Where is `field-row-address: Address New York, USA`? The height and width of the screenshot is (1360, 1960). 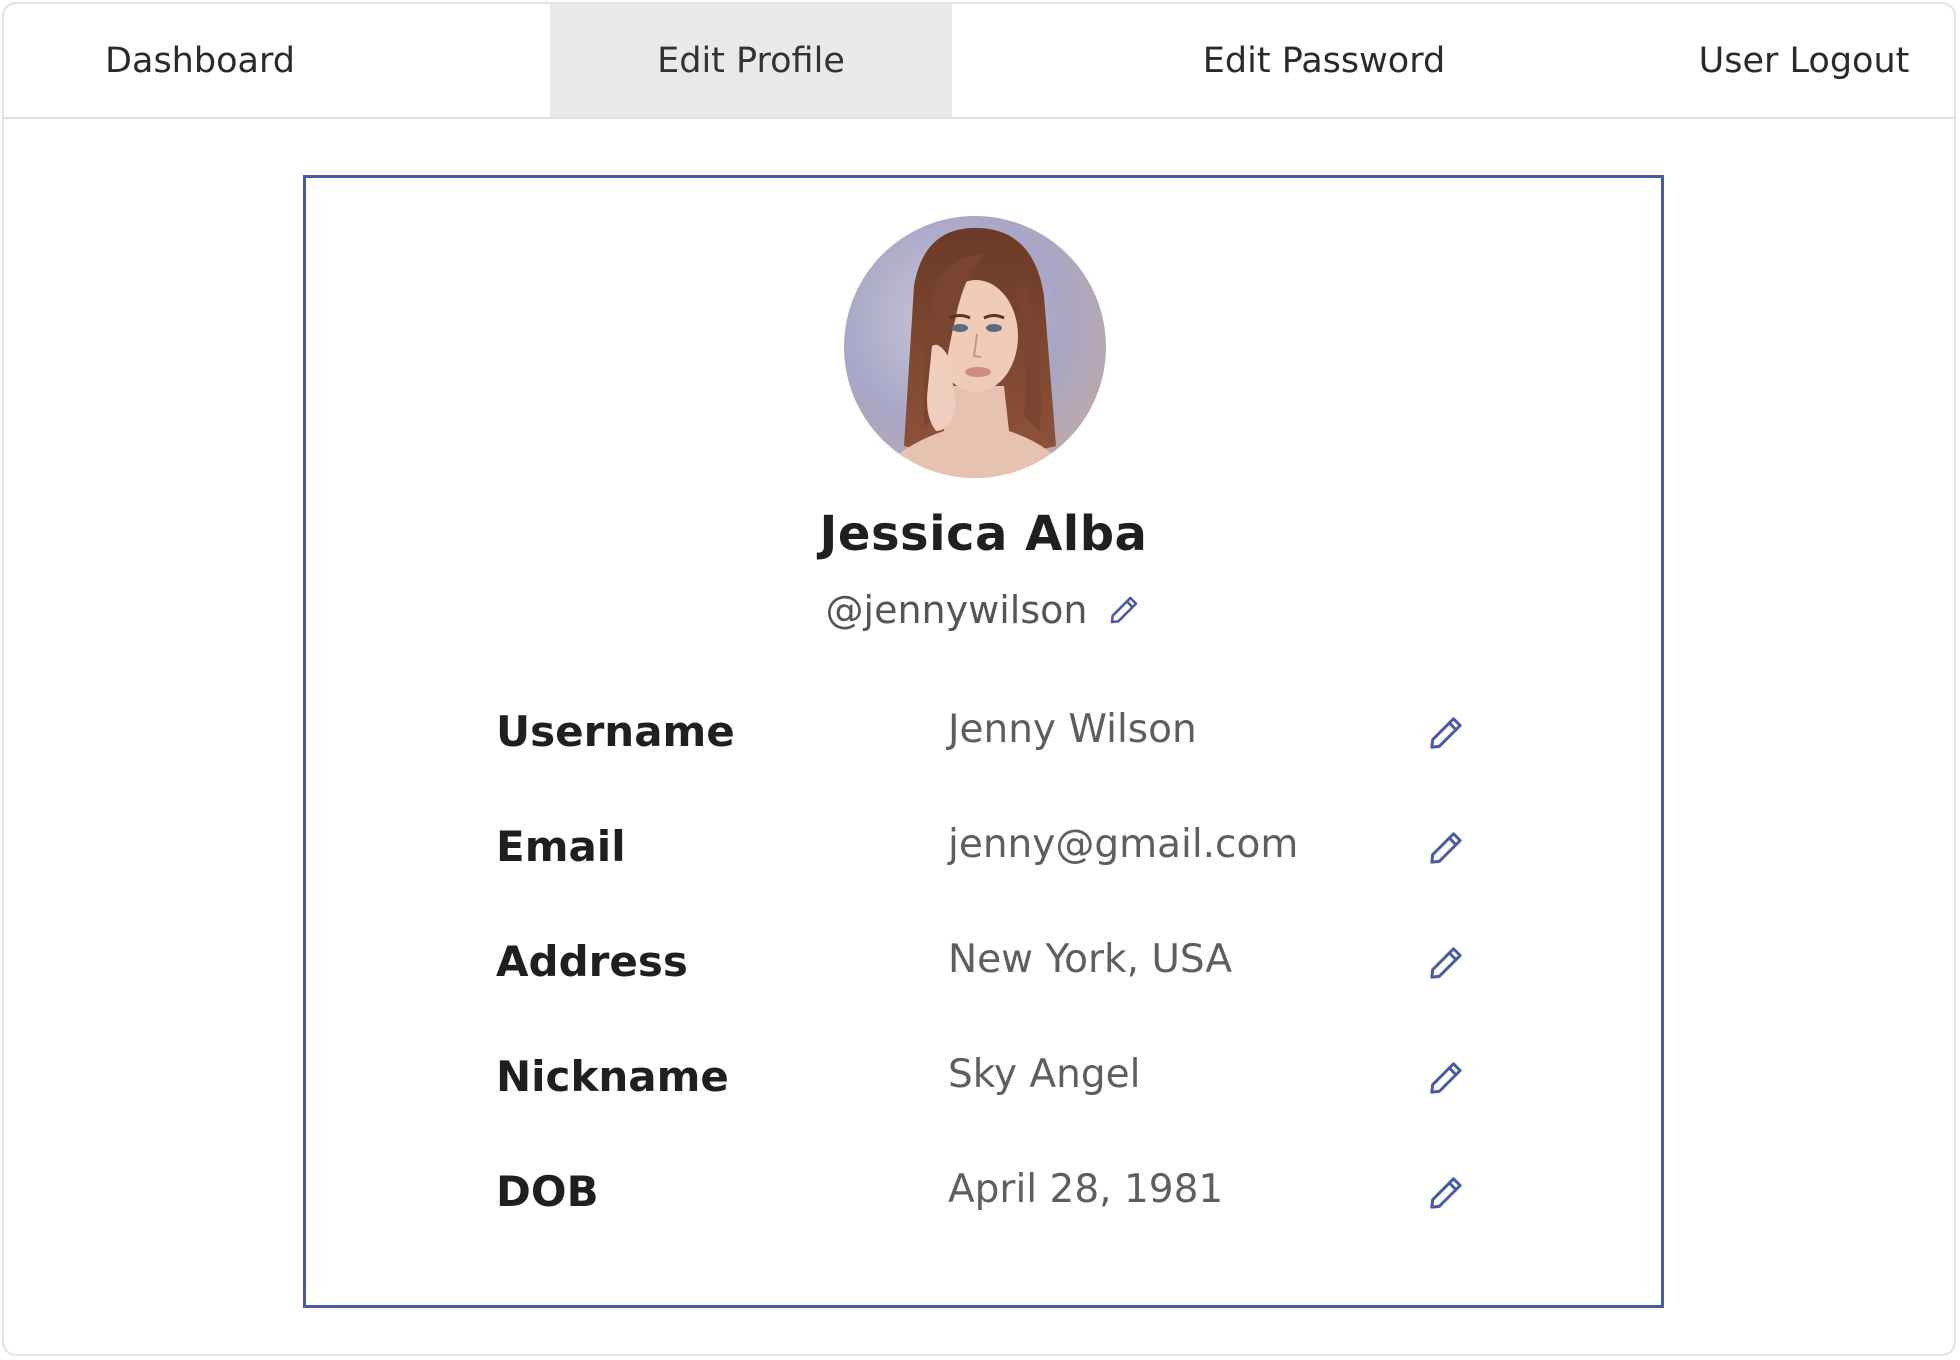 field-row-address: Address New York, USA is located at coordinates (996, 963).